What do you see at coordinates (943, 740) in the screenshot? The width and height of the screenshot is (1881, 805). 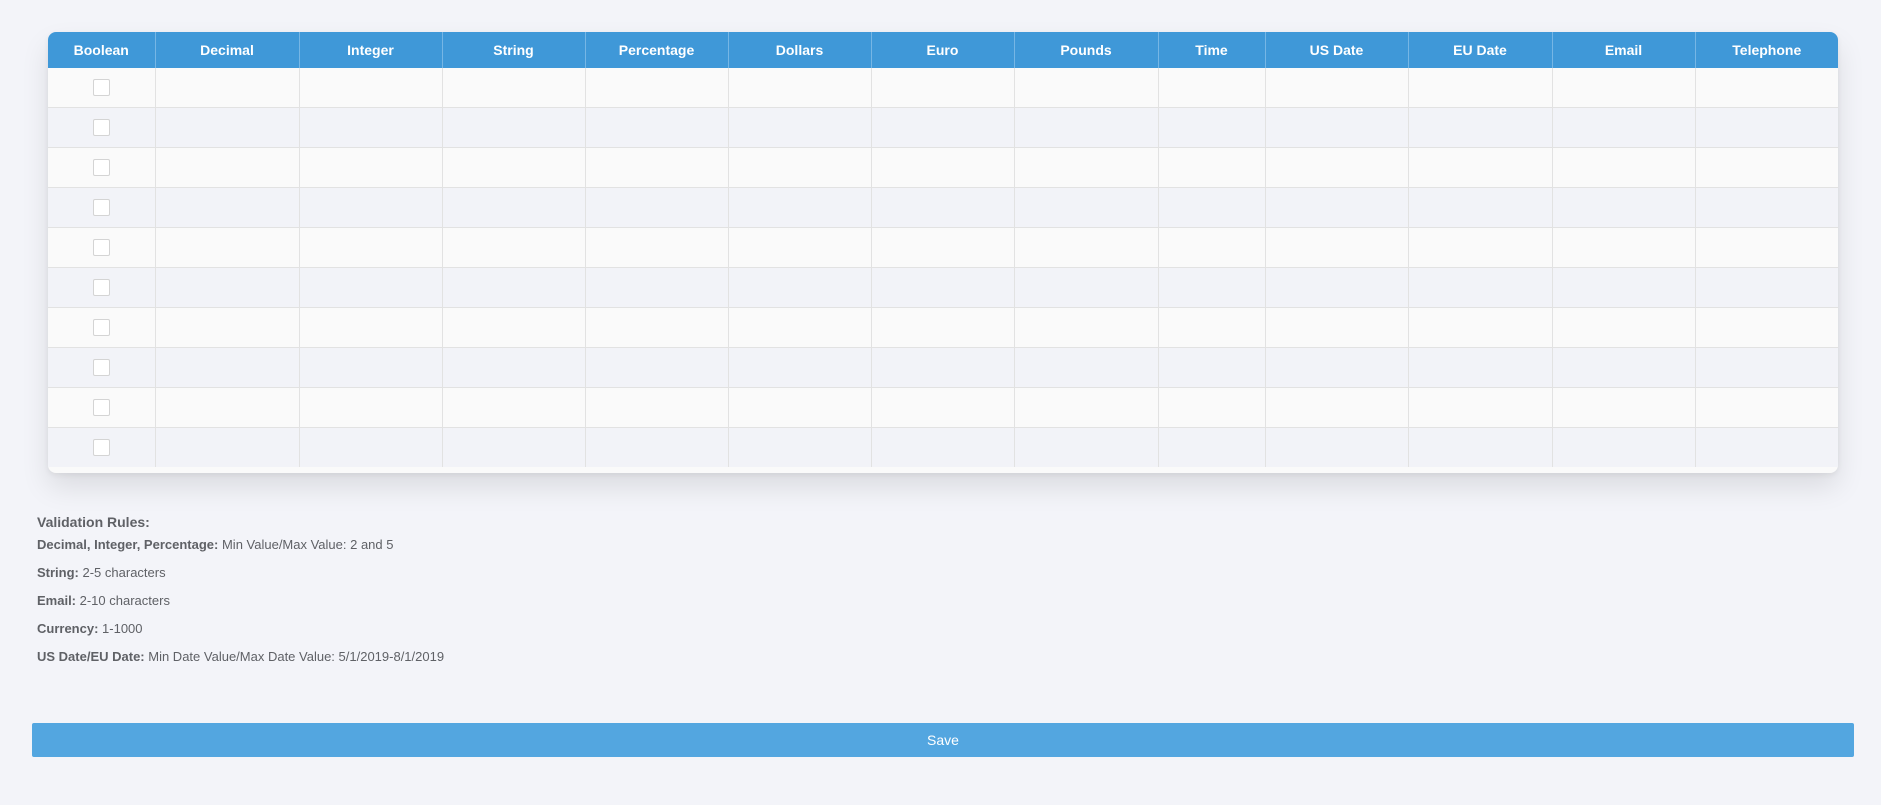 I see `save-button: Save` at bounding box center [943, 740].